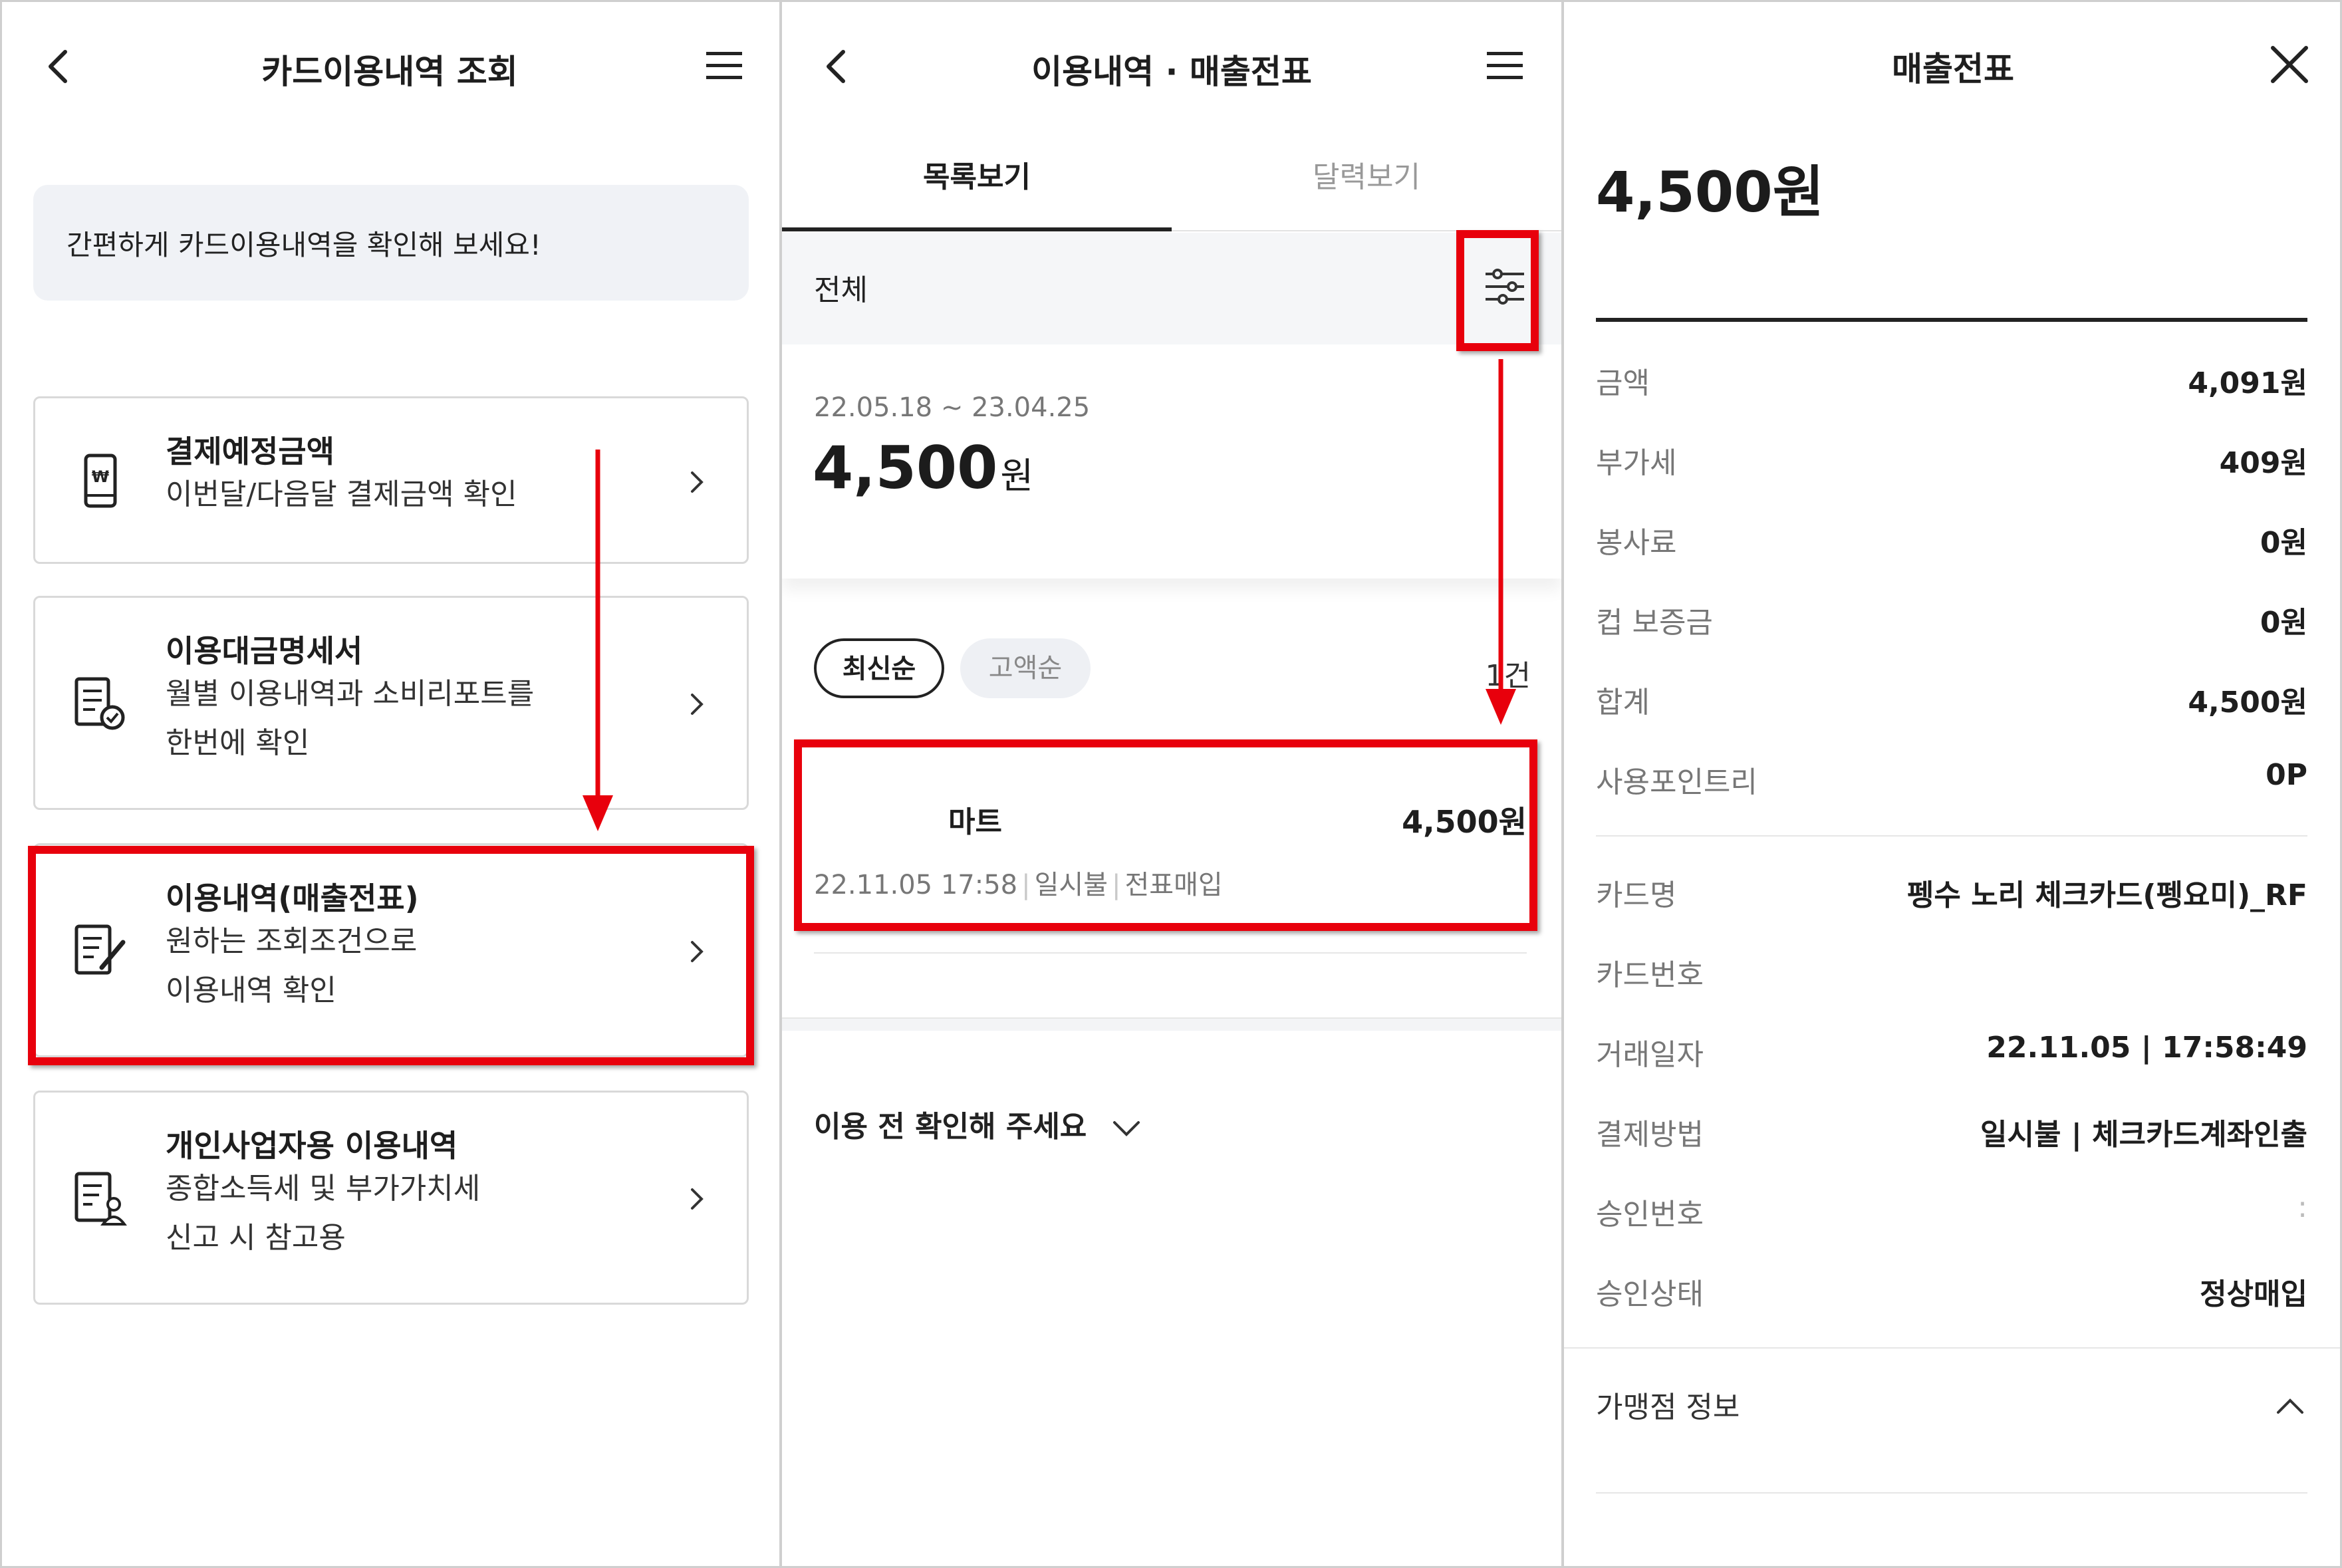 This screenshot has height=1568, width=2342. Describe the element at coordinates (1366, 174) in the screenshot. I see `tab-calendar: 달력보기` at that location.